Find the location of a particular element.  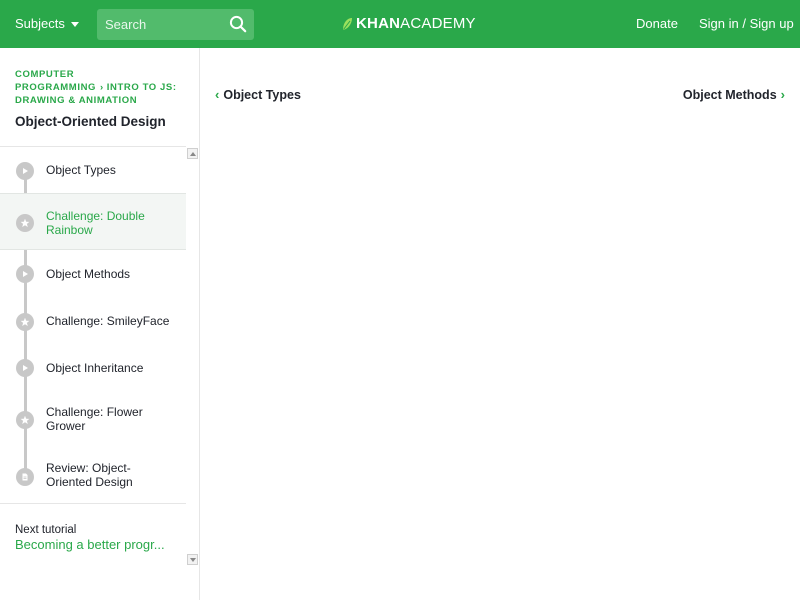

sidebar-item-object-inheritance: Object Inheritance is located at coordinates (93, 367).